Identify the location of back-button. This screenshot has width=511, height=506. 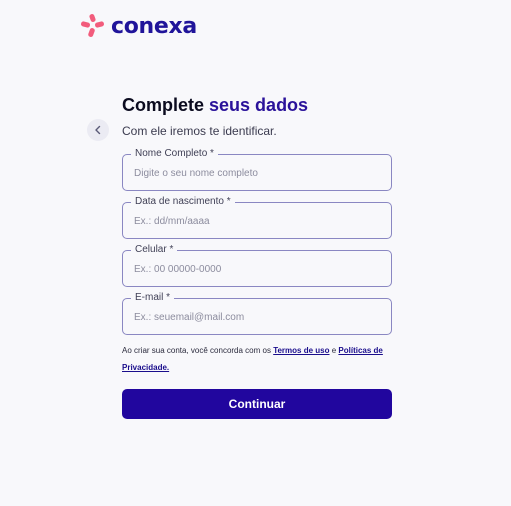
(98, 130).